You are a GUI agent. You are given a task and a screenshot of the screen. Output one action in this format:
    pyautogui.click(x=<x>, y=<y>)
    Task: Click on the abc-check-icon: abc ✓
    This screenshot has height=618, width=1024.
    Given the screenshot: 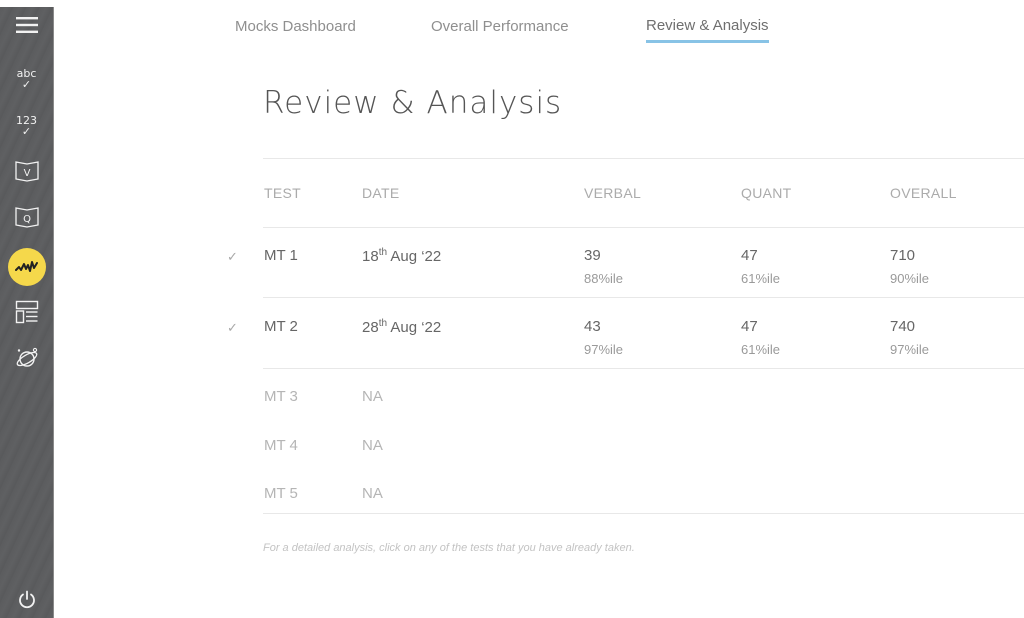 What is the action you would take?
    pyautogui.click(x=26, y=78)
    